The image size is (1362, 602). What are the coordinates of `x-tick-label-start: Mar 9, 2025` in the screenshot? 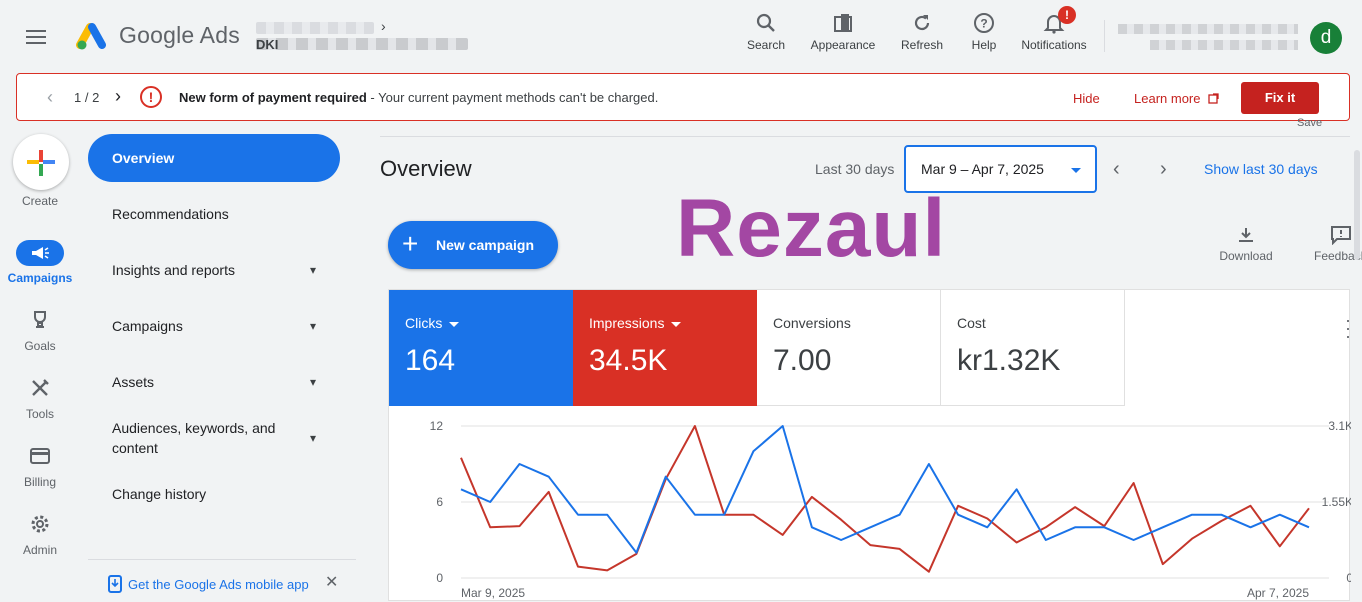 It's located at (493, 593).